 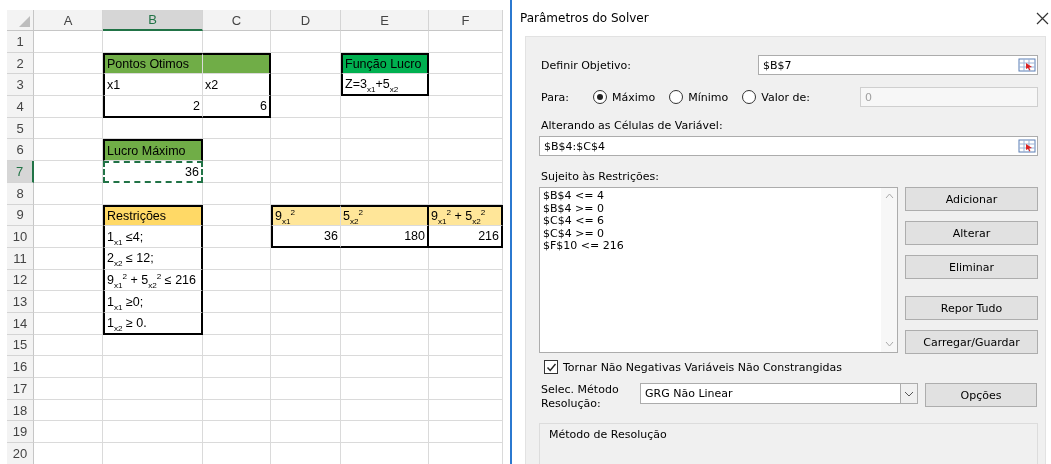 I want to click on row-header: 13, so click(x=20, y=302).